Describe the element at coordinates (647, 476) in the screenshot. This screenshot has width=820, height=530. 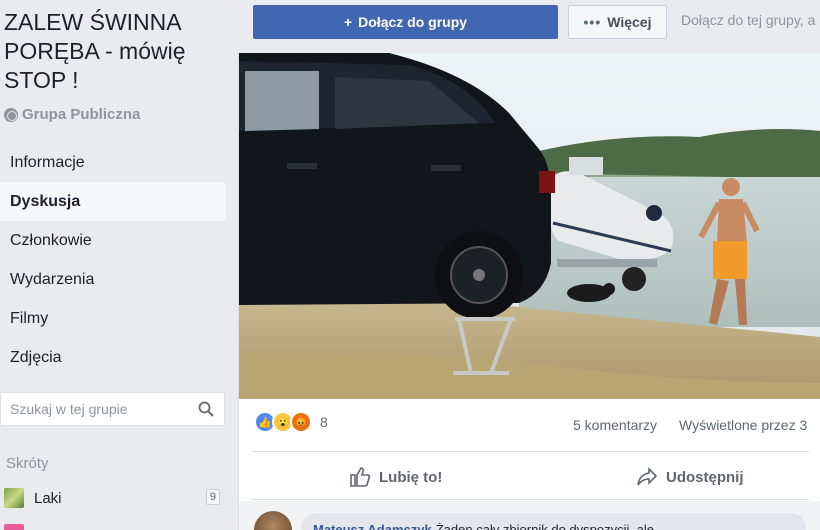
I see `share-icon` at that location.